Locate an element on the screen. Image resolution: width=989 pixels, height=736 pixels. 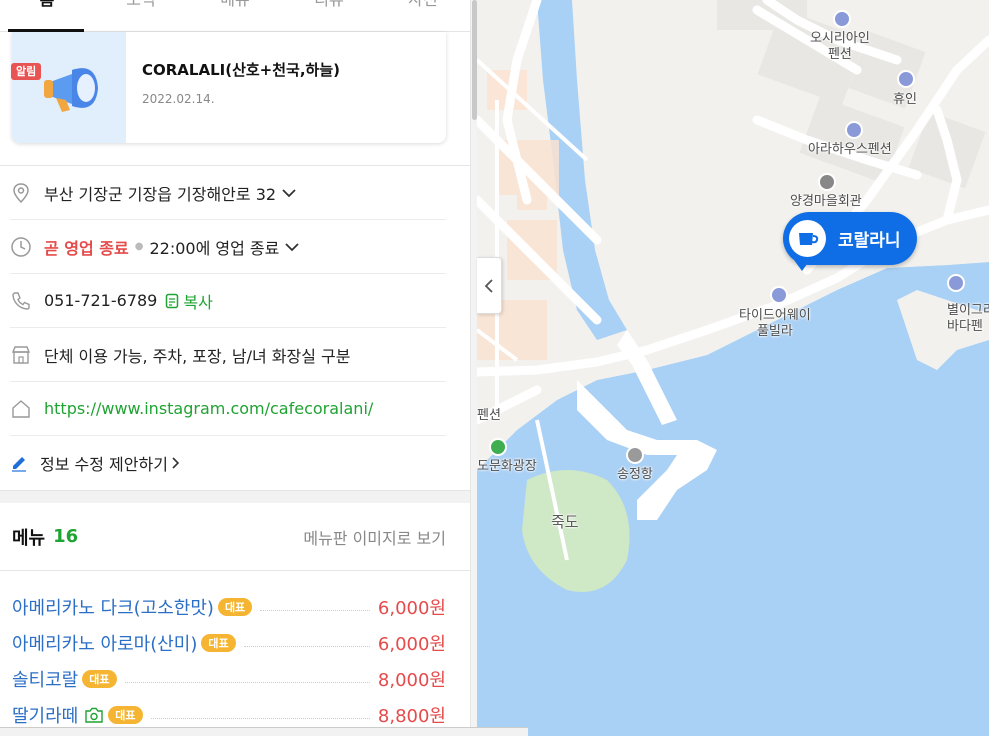
map-label: 도문화광장 is located at coordinates (507, 467).